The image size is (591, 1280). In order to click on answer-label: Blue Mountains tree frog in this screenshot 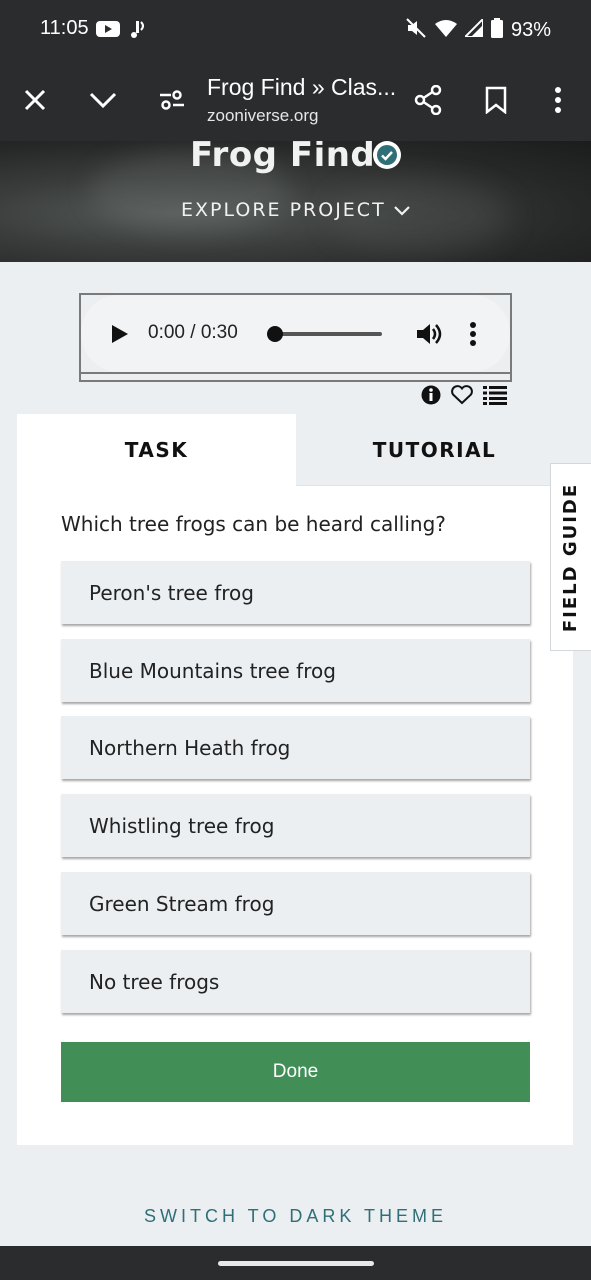, I will do `click(212, 670)`.